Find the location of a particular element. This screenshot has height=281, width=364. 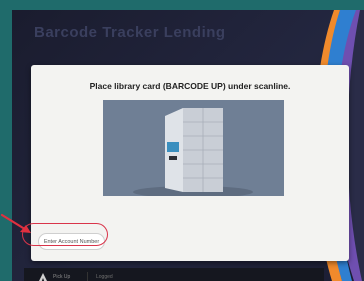

red-arrow-icon is located at coordinates (15, 223).